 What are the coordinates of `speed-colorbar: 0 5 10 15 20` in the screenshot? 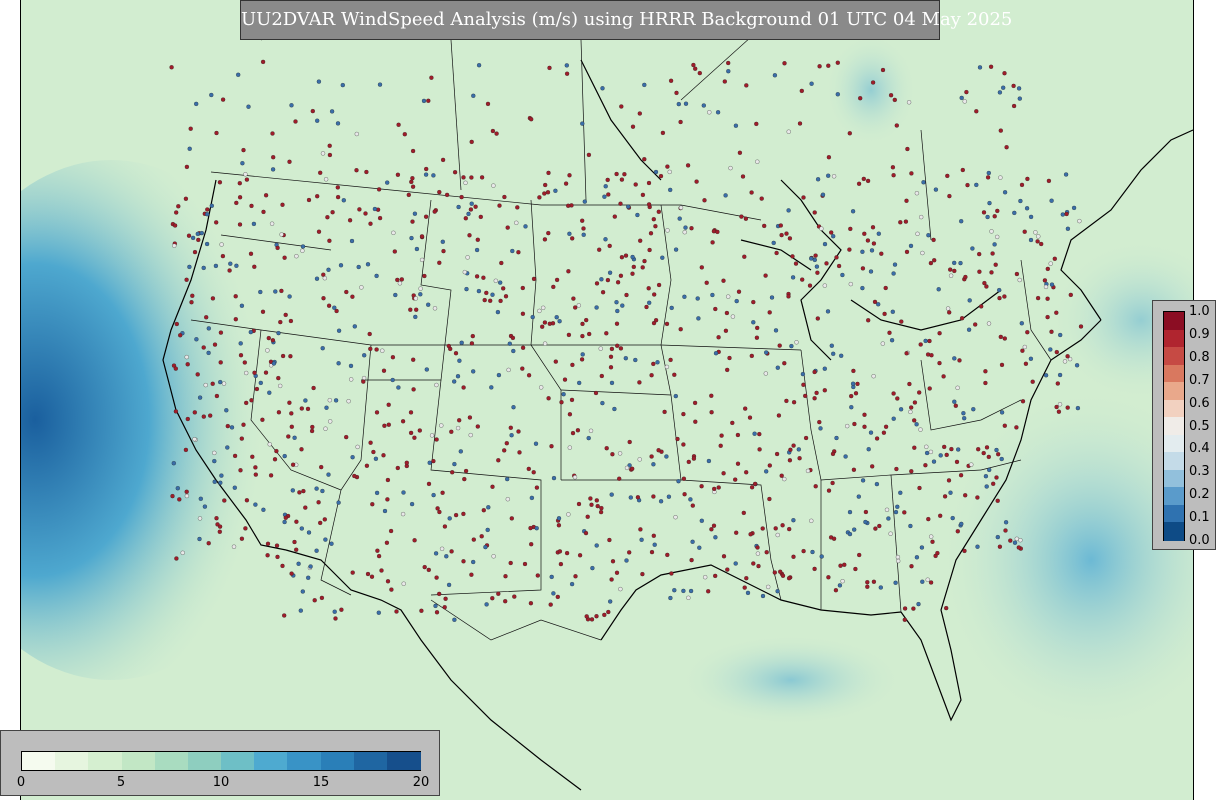 It's located at (220, 763).